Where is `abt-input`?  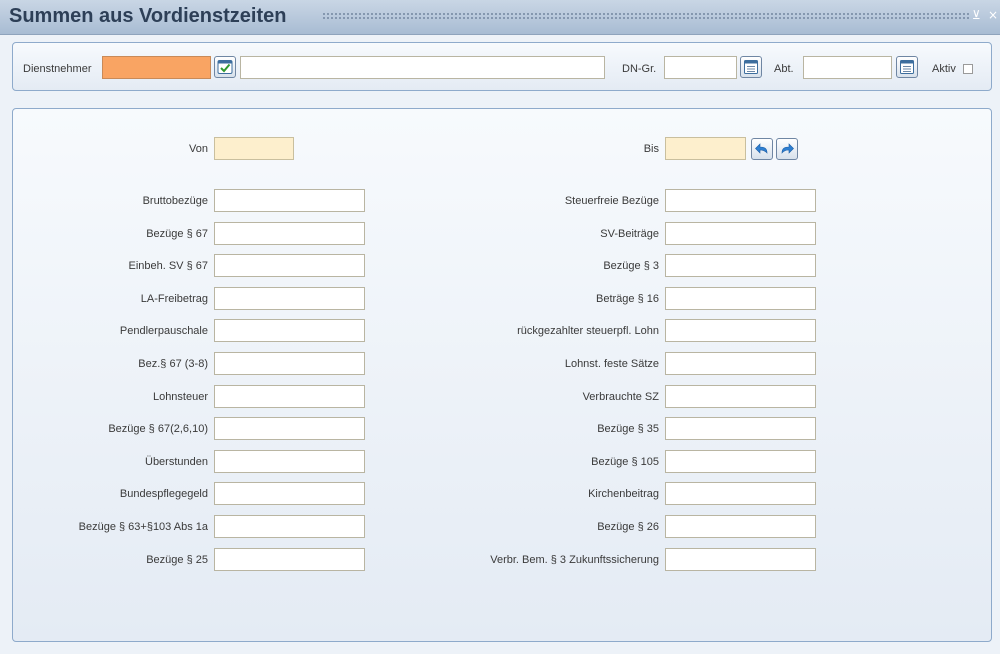
abt-input is located at coordinates (847, 67).